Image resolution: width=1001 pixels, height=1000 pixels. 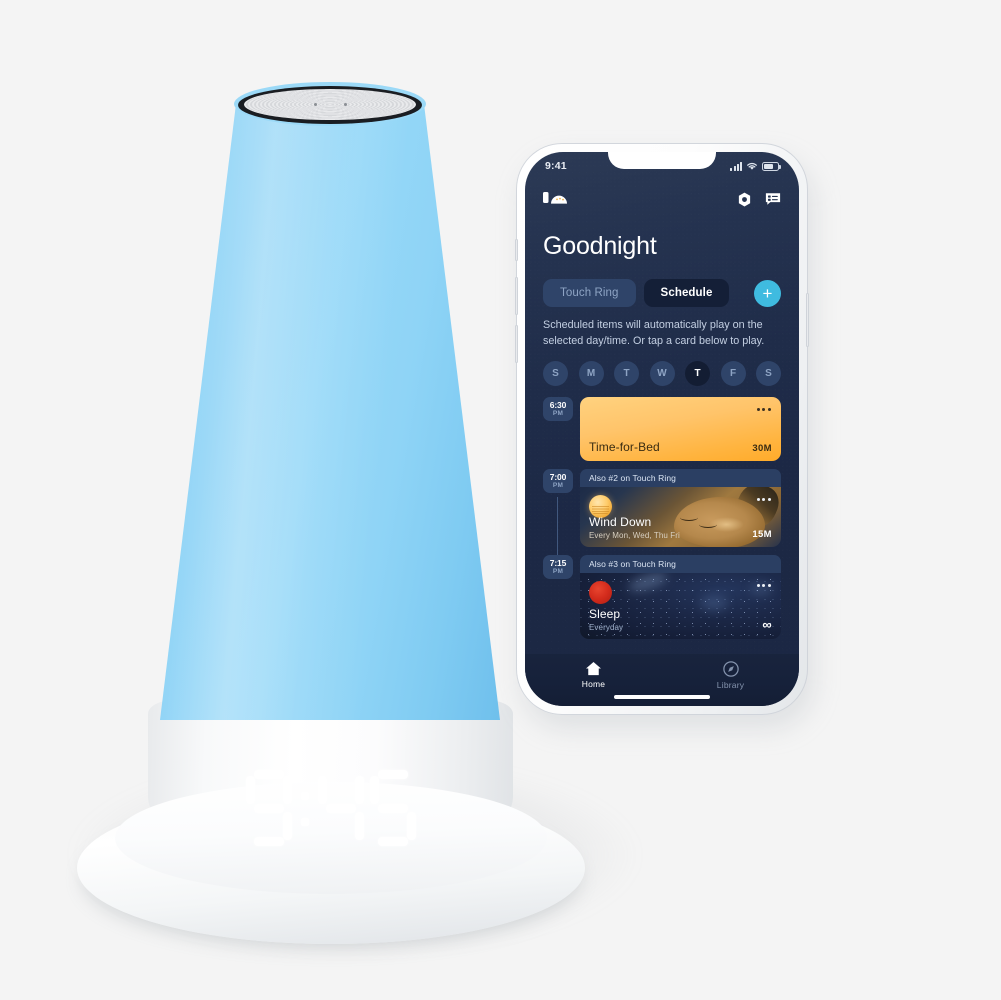 I want to click on nav-label-library: Library, so click(x=730, y=685).